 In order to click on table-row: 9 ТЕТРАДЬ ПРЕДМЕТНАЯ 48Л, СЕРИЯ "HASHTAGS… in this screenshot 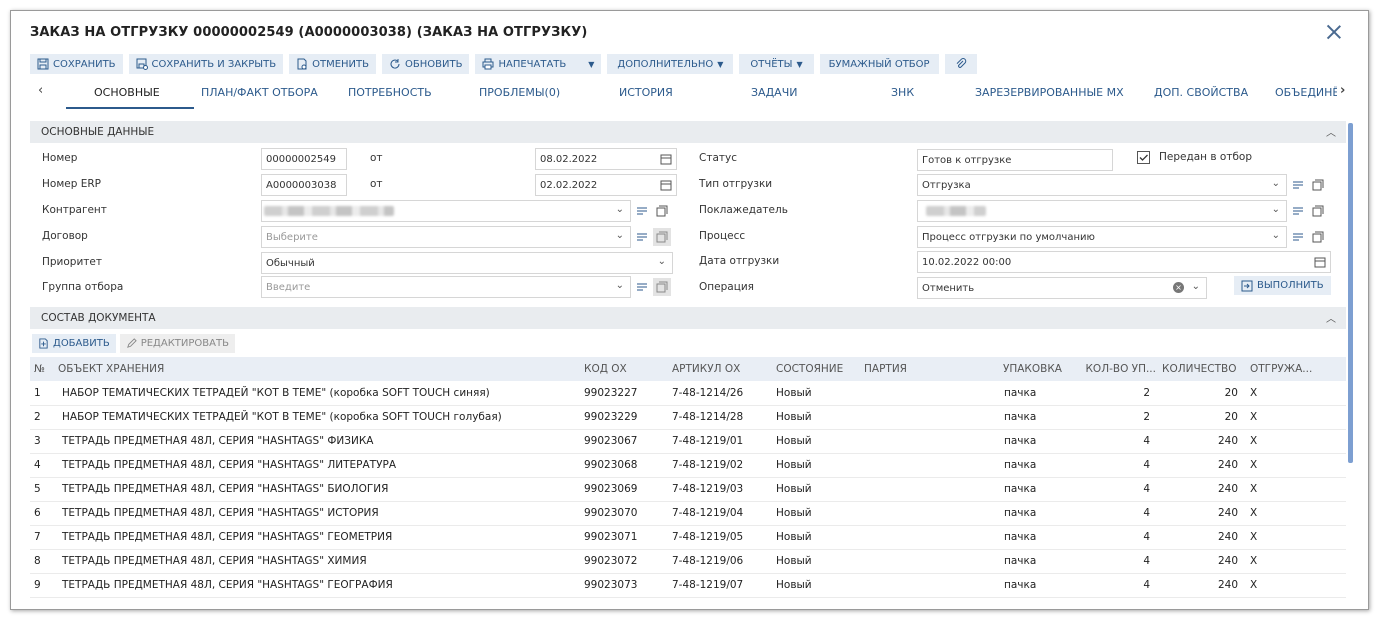, I will do `click(688, 585)`.